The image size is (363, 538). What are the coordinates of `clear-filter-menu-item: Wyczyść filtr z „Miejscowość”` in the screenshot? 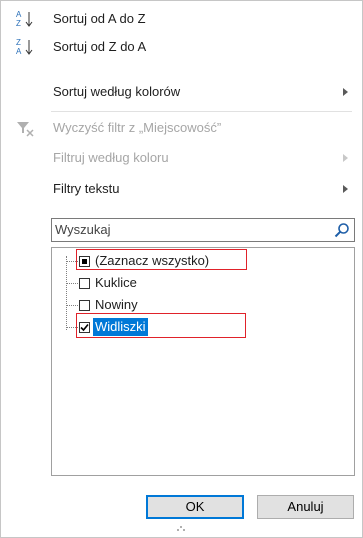 It's located at (181, 128).